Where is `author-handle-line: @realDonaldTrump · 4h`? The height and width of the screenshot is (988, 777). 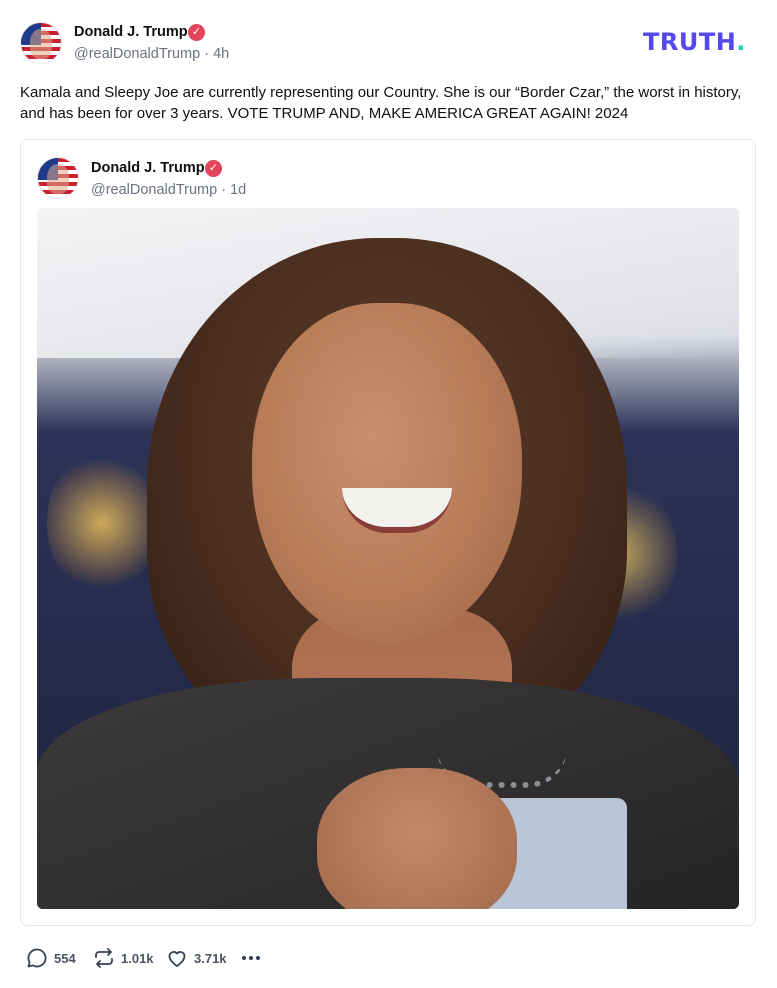
author-handle-line: @realDonaldTrump · 4h is located at coordinates (151, 54).